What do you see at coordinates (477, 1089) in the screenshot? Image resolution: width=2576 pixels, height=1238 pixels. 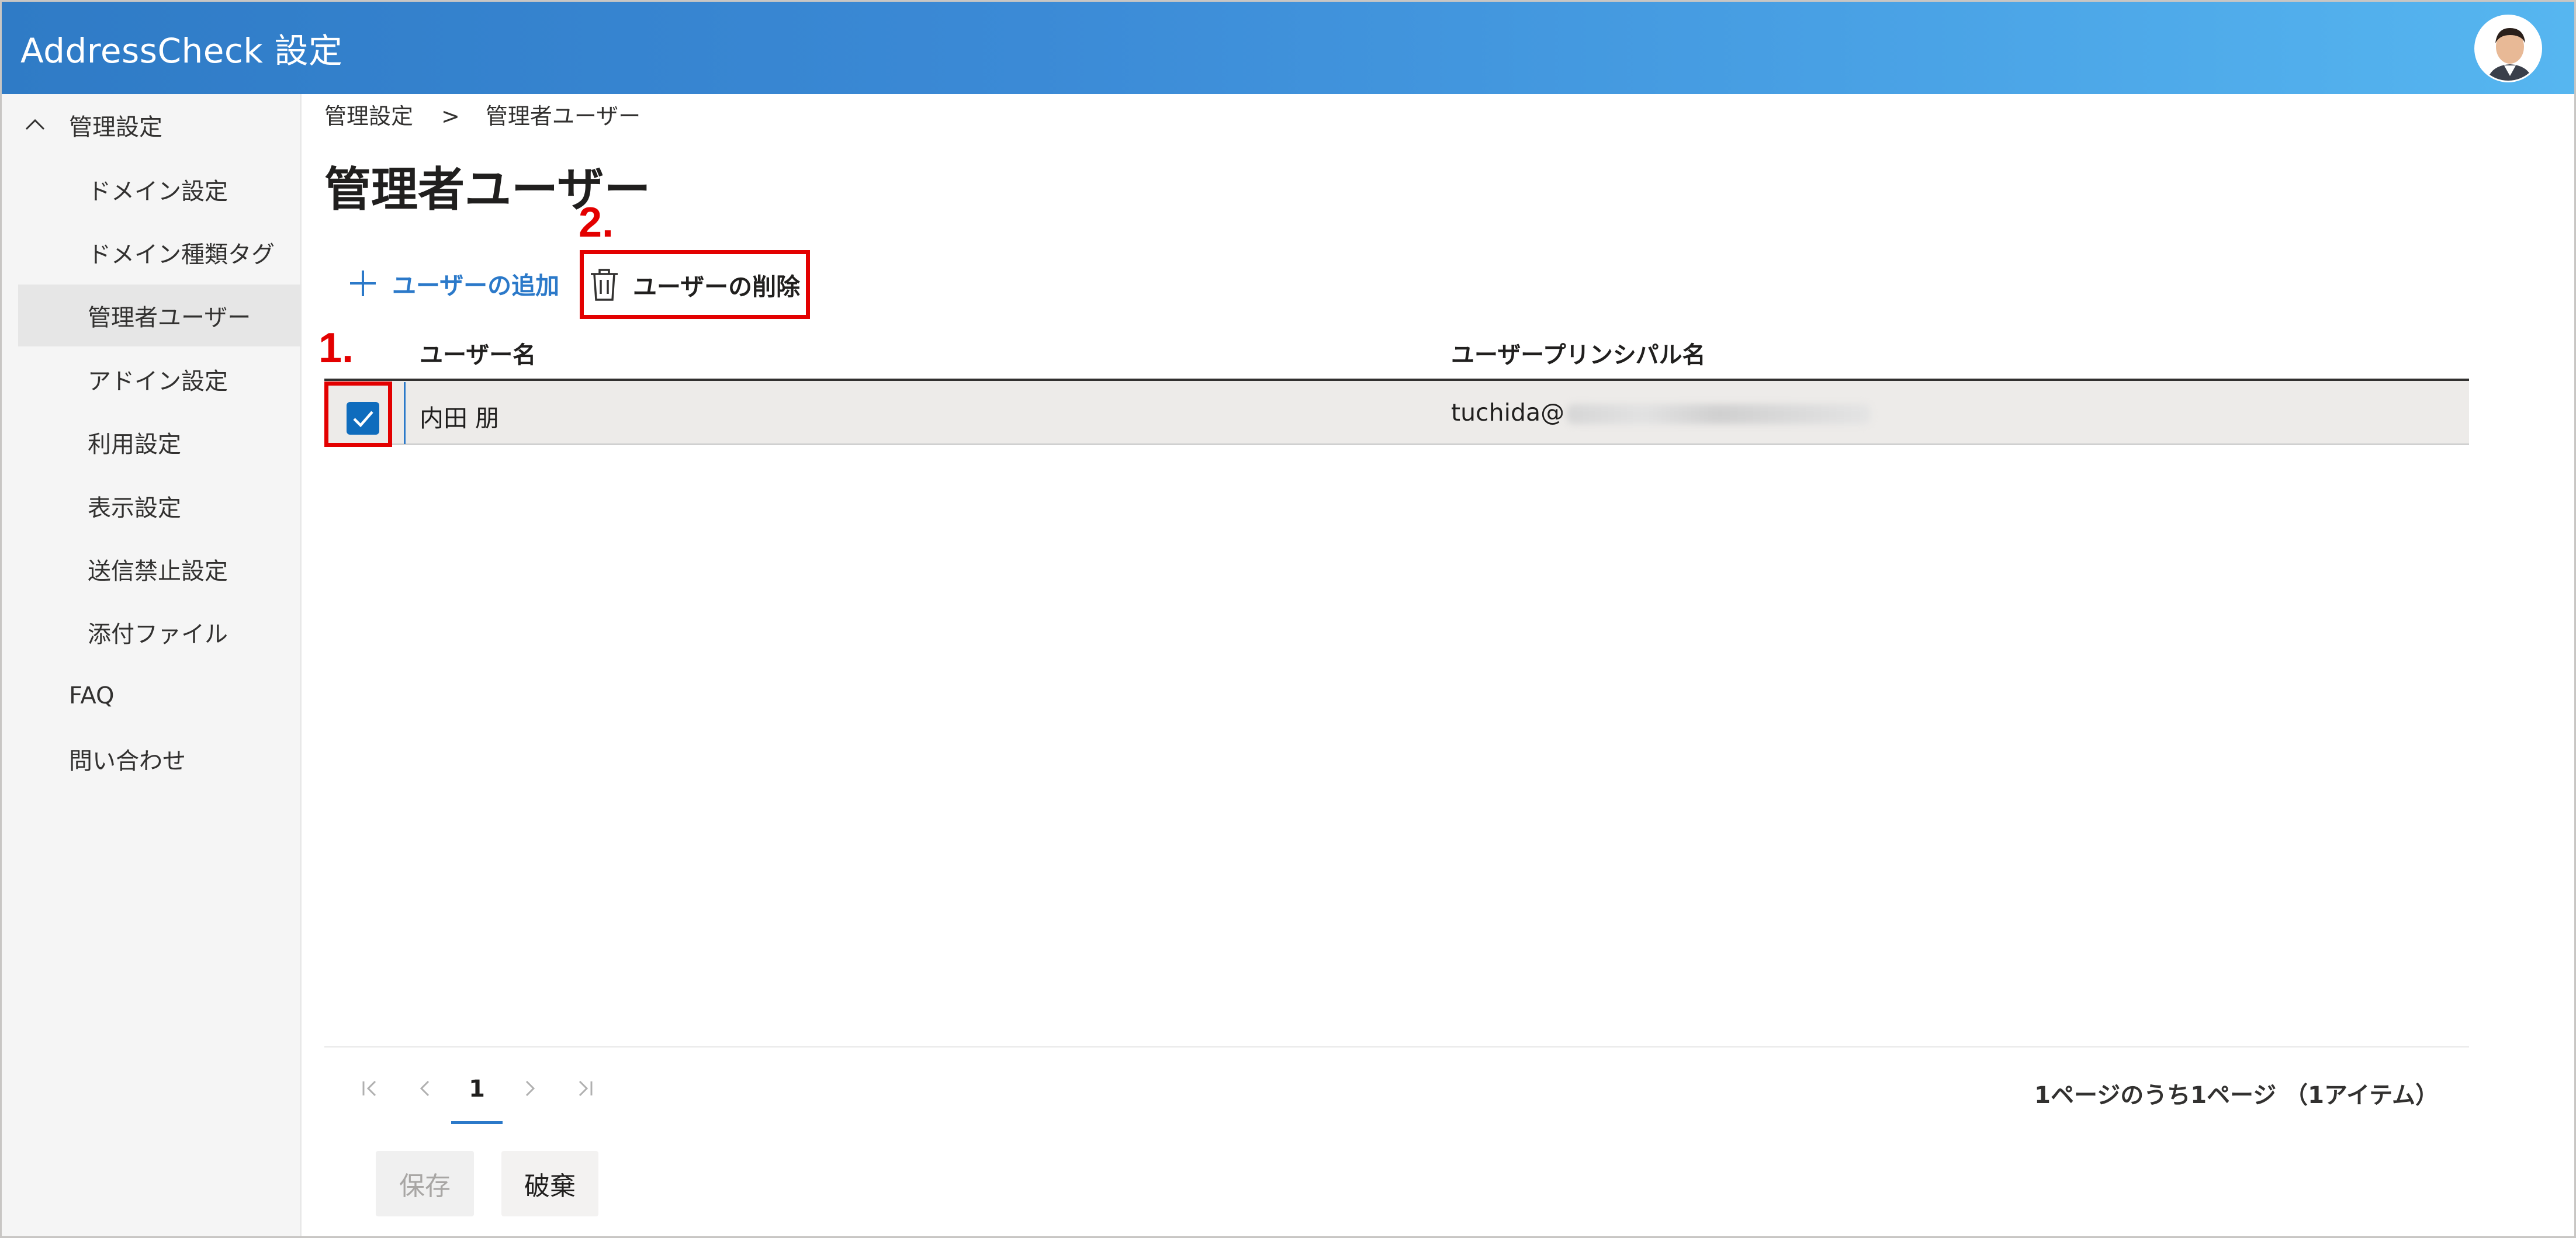 I see `current-page: 1` at bounding box center [477, 1089].